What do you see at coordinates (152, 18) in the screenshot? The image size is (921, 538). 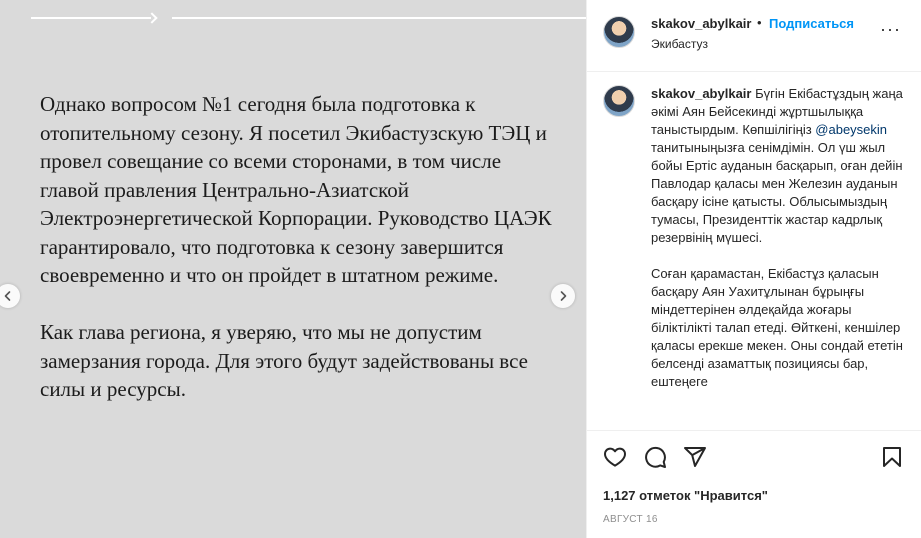 I see `arrow-right-icon` at bounding box center [152, 18].